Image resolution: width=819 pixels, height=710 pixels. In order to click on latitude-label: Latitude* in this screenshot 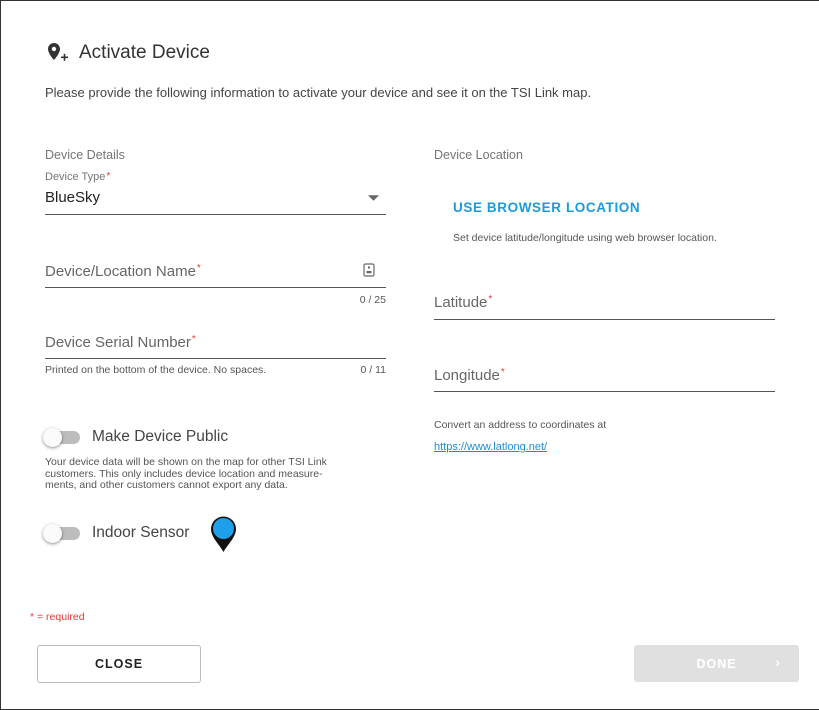, I will do `click(463, 302)`.